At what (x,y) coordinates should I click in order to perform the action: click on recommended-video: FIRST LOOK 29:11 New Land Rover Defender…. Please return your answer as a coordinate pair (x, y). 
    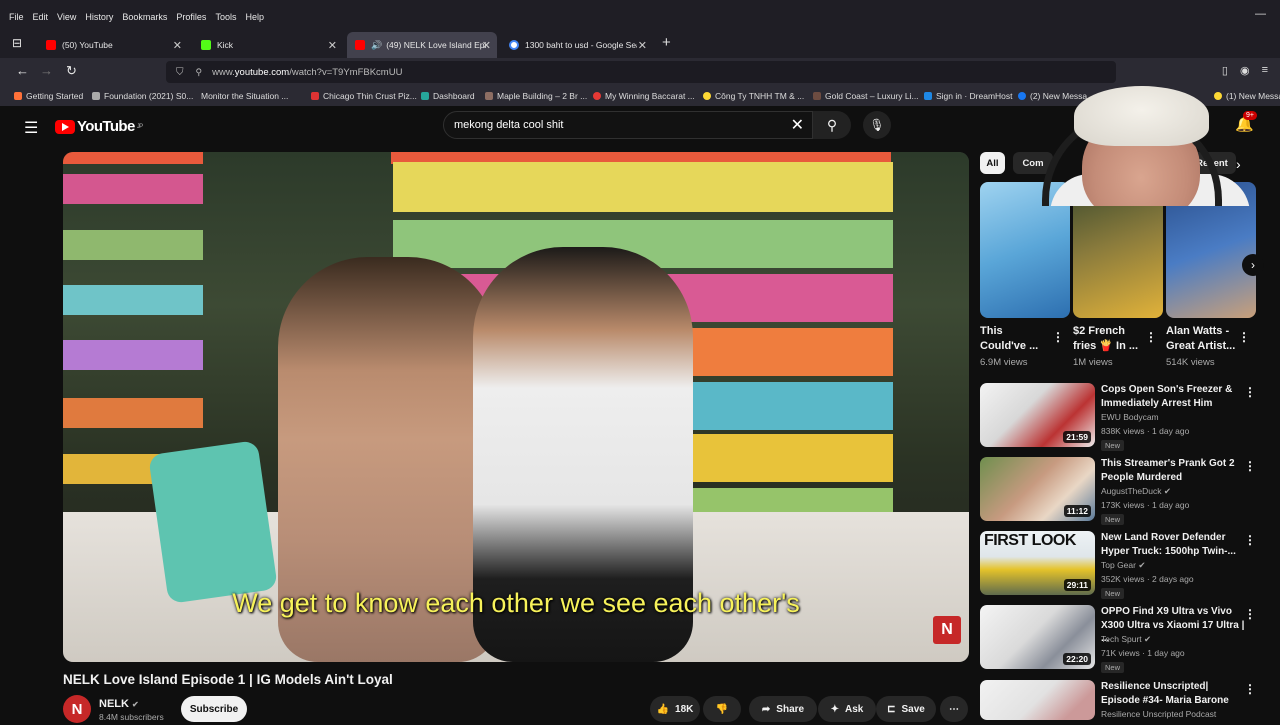
    Looking at the image, I should click on (1125, 566).